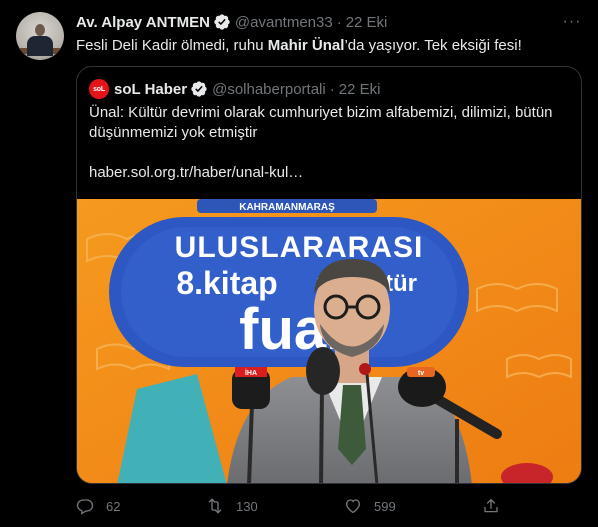 The height and width of the screenshot is (527, 598). What do you see at coordinates (353, 506) in the screenshot?
I see `heart-icon` at bounding box center [353, 506].